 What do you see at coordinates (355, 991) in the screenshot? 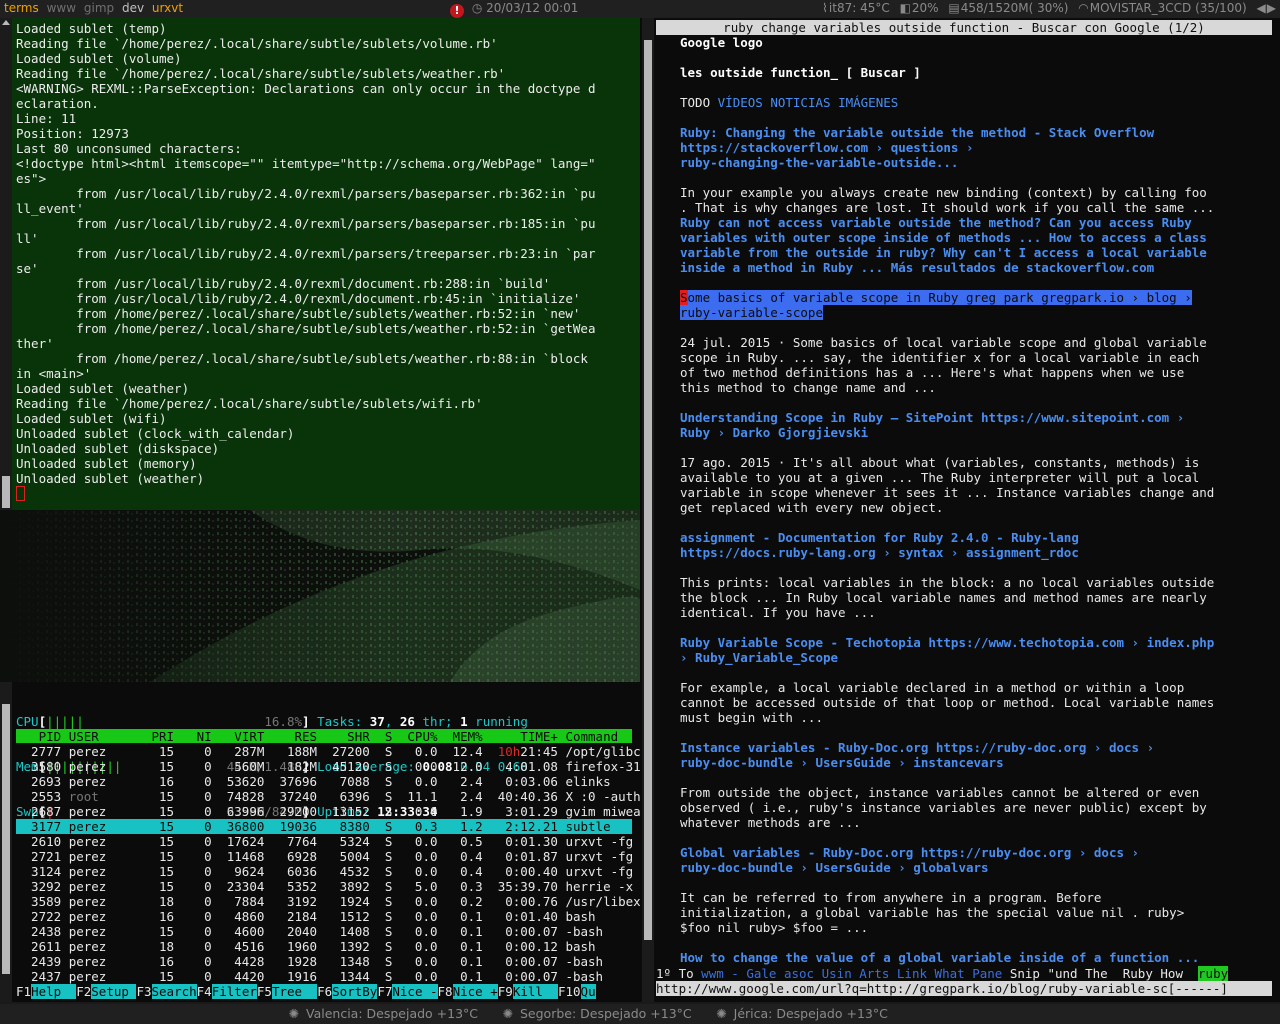
I see `fkey-label: SortBy` at bounding box center [355, 991].